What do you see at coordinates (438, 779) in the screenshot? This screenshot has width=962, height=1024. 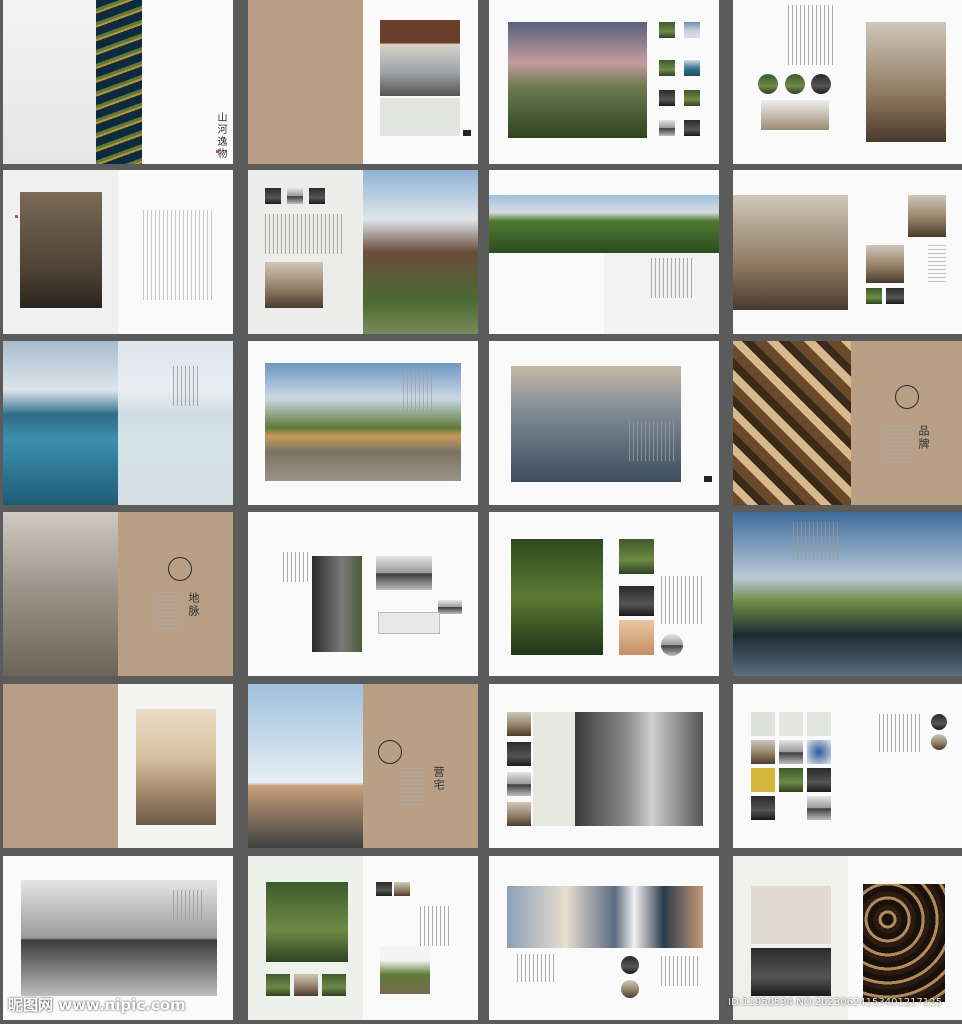 I see `yingzhai-title: 营宅` at bounding box center [438, 779].